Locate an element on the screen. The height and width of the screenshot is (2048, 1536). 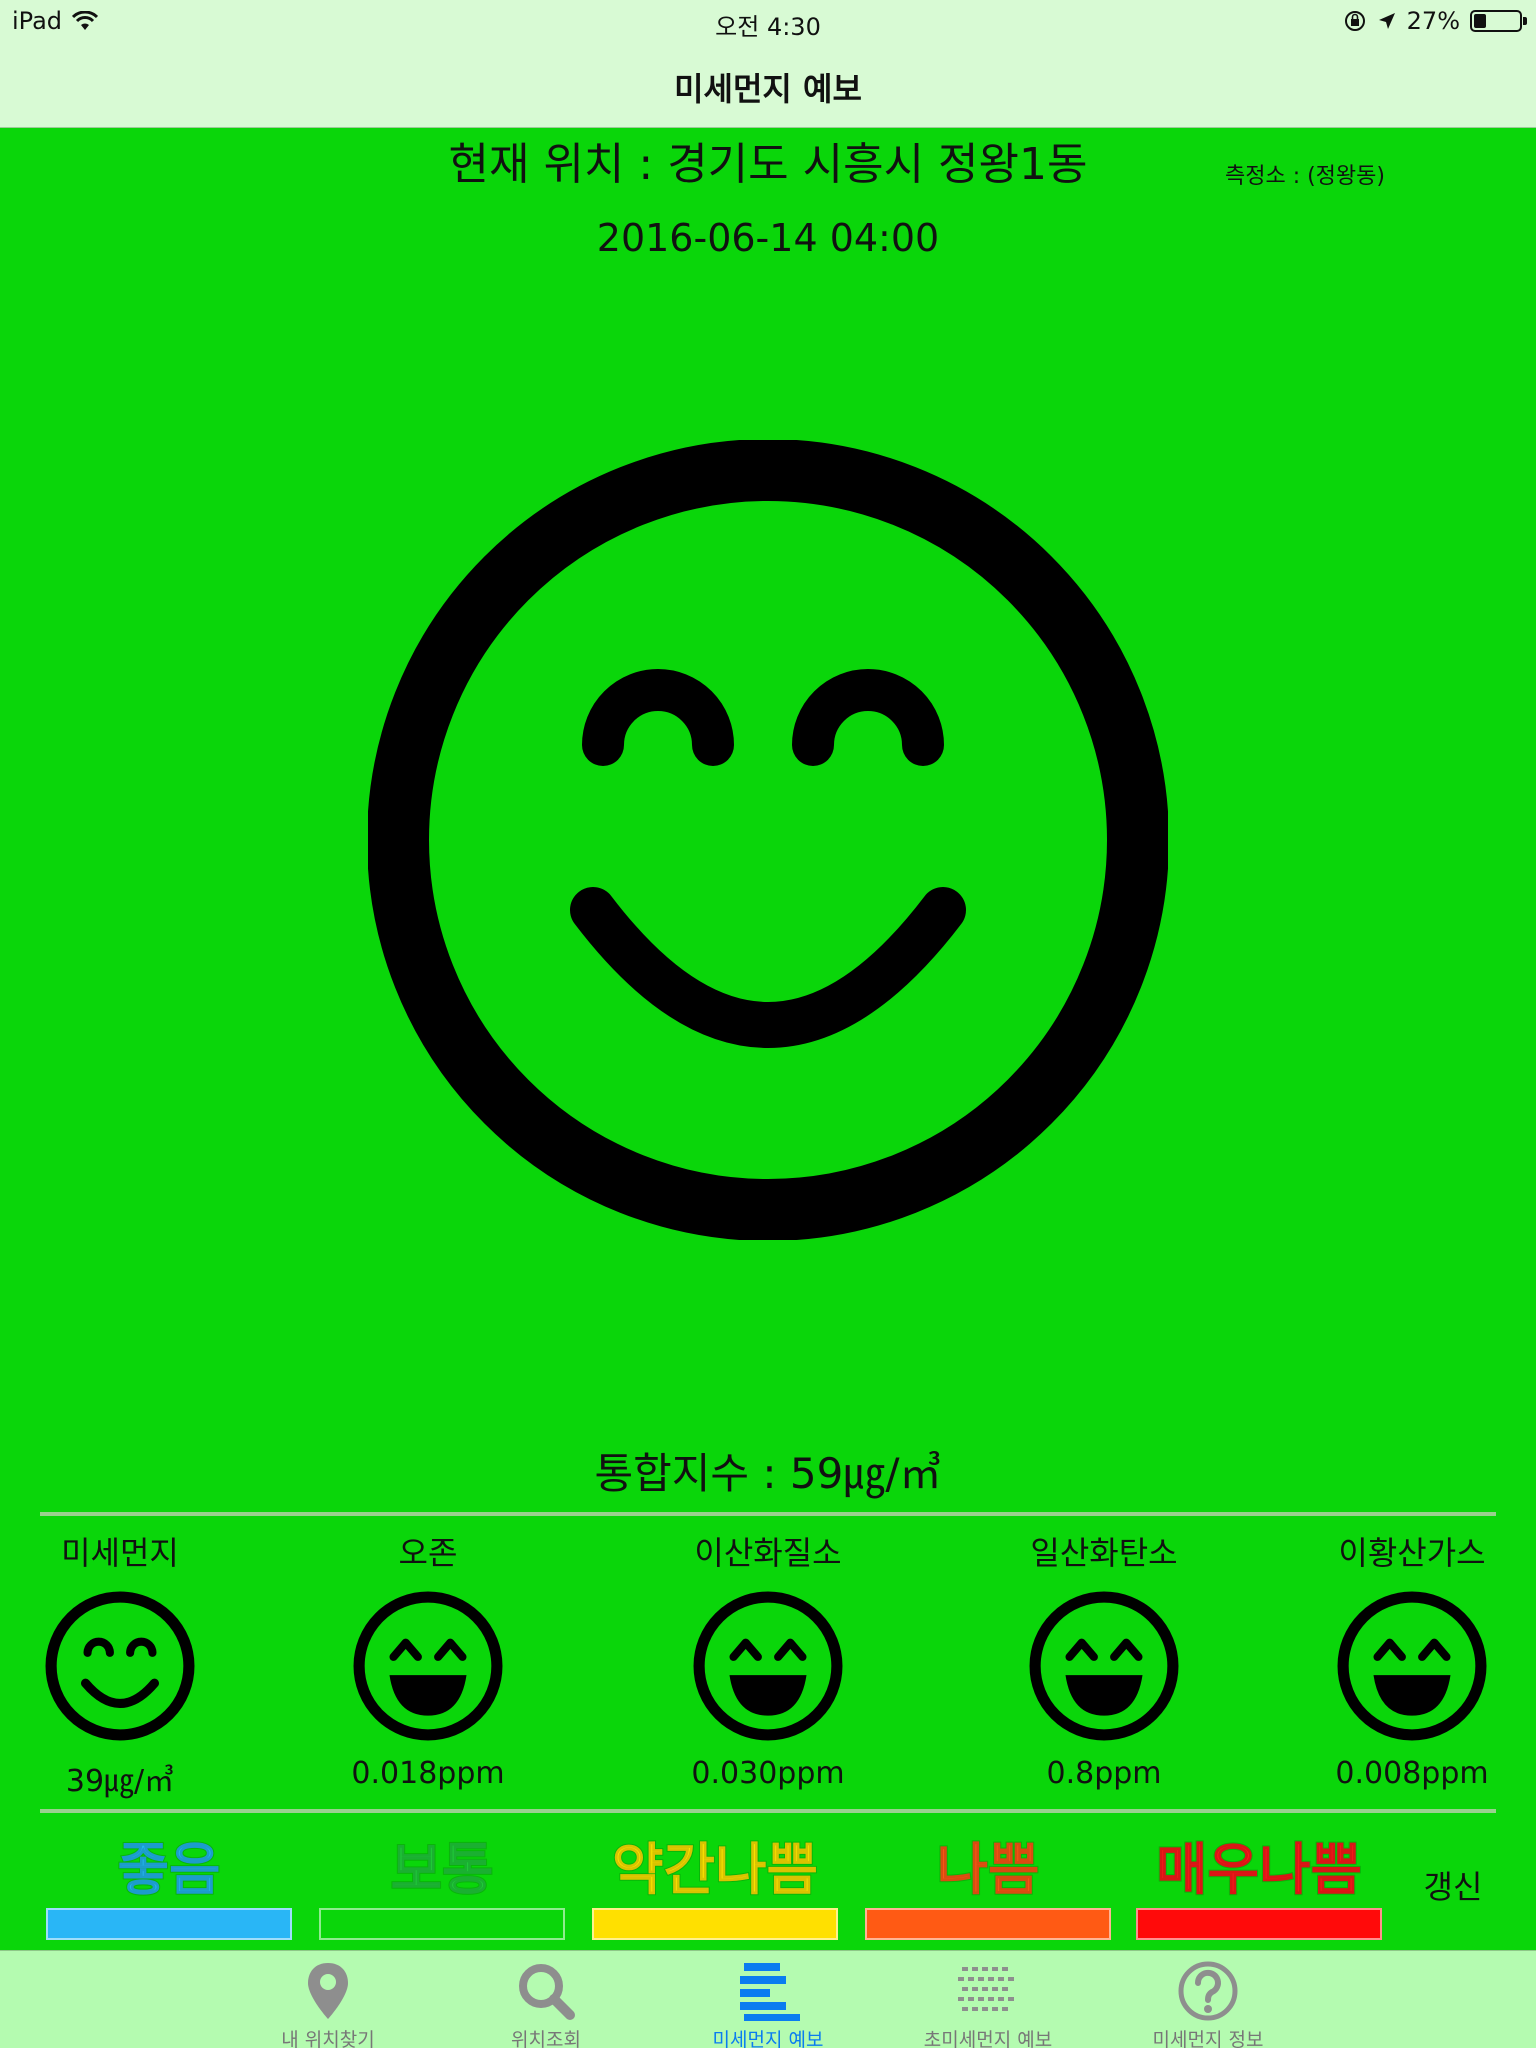
nav-bar: 미세먼지 예보 is located at coordinates (768, 84).